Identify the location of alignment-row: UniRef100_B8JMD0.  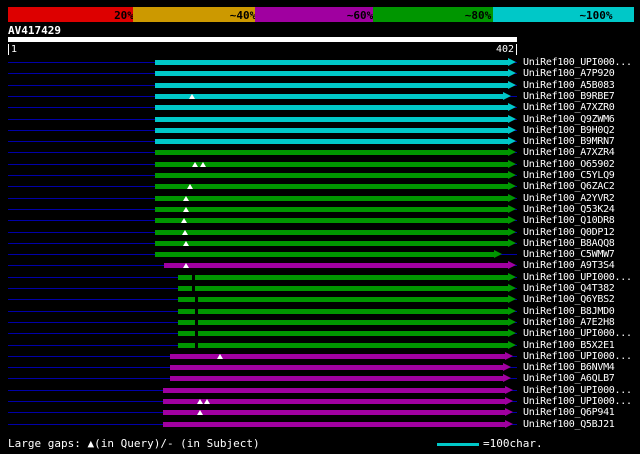
(320, 311).